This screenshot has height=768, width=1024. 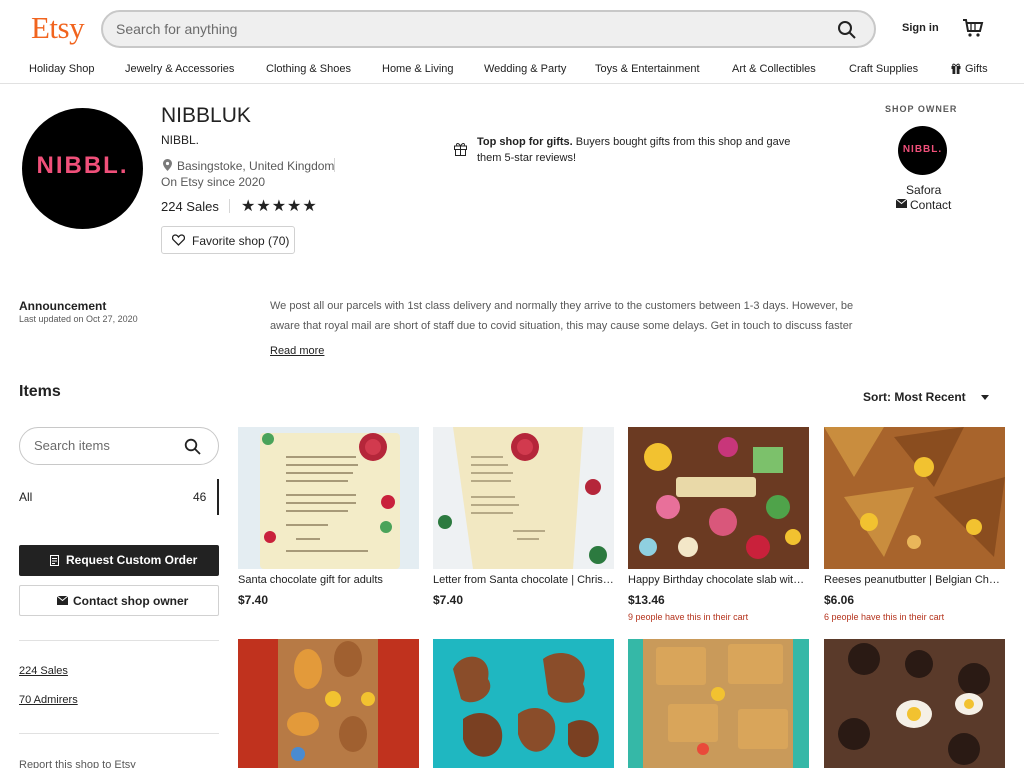 I want to click on sales-link: 224 Sales, so click(x=43, y=671).